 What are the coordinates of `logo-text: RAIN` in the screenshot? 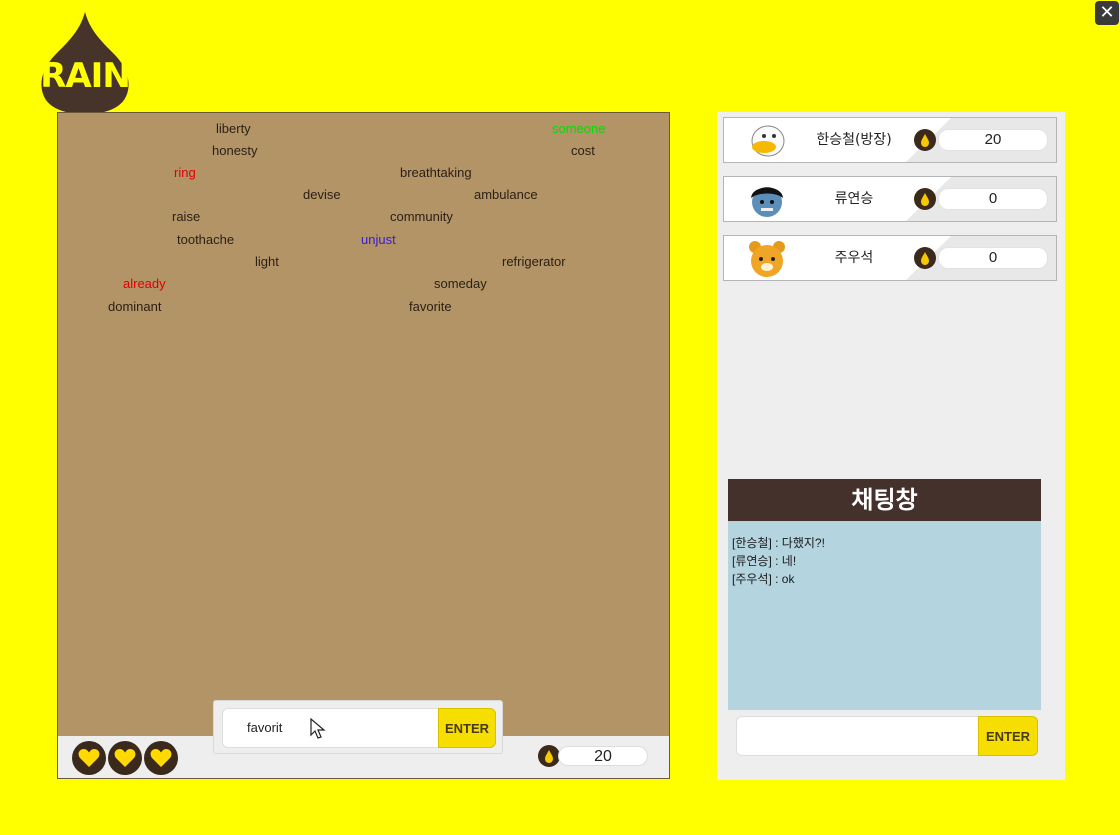 It's located at (85, 76).